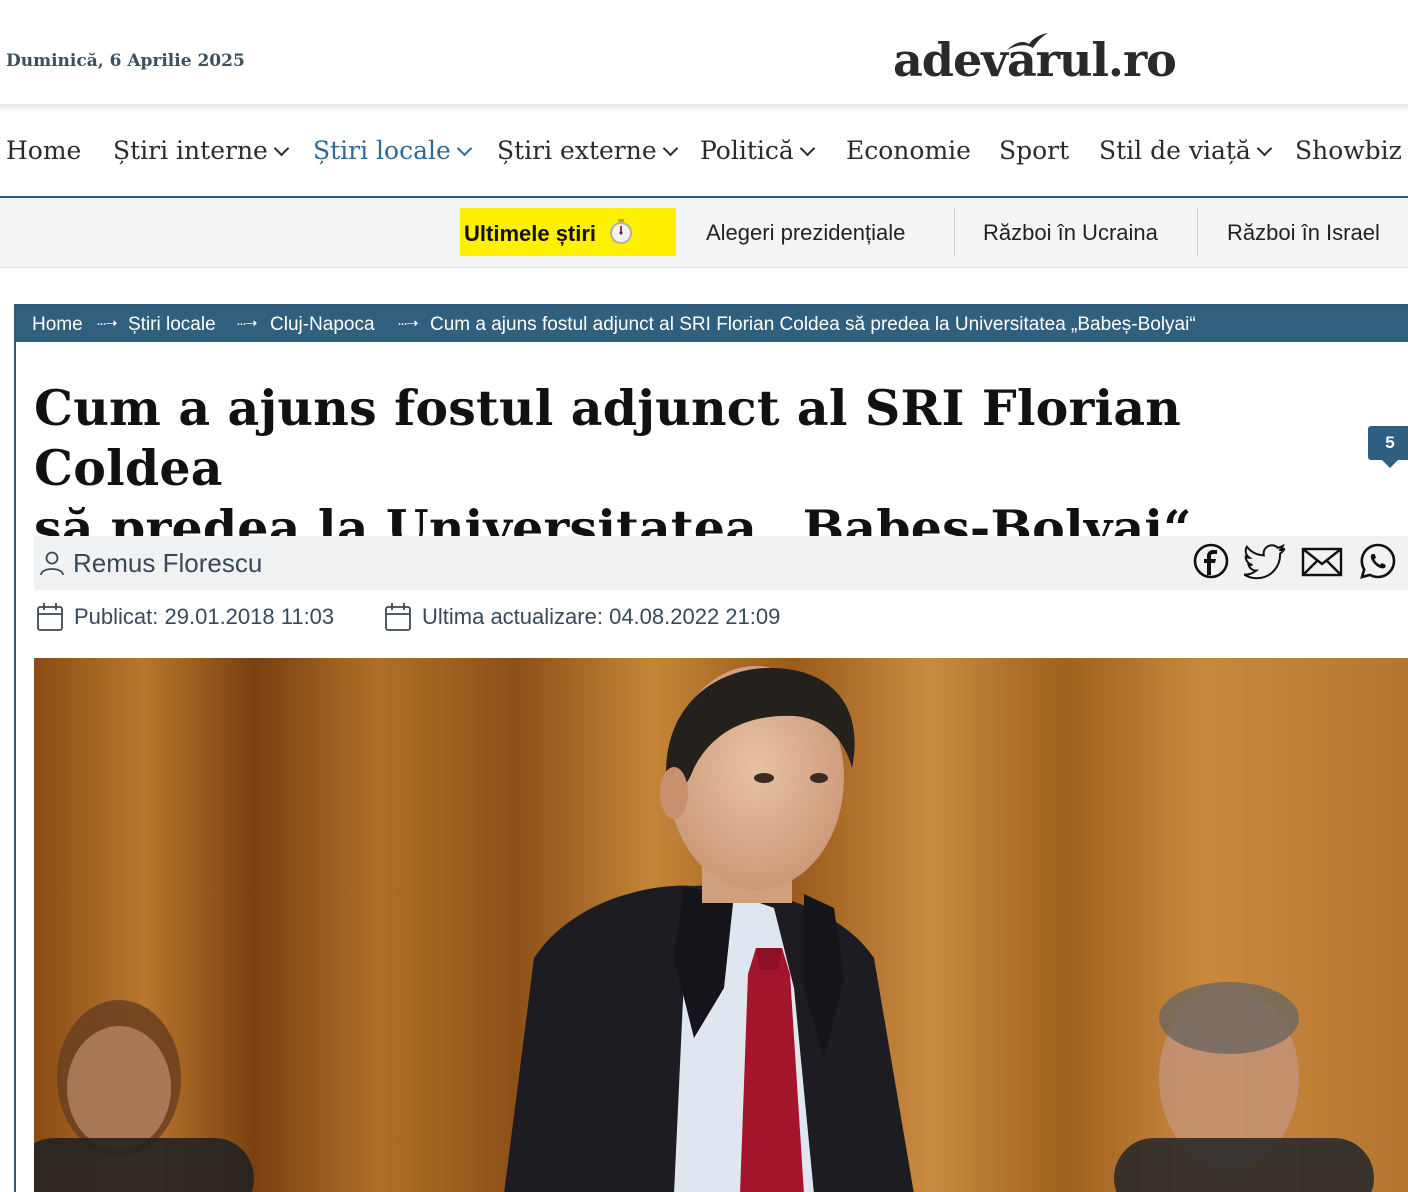 Image resolution: width=1408 pixels, height=1192 pixels. Describe the element at coordinates (167, 563) in the screenshot. I see `author-name: Remus Florescu` at that location.